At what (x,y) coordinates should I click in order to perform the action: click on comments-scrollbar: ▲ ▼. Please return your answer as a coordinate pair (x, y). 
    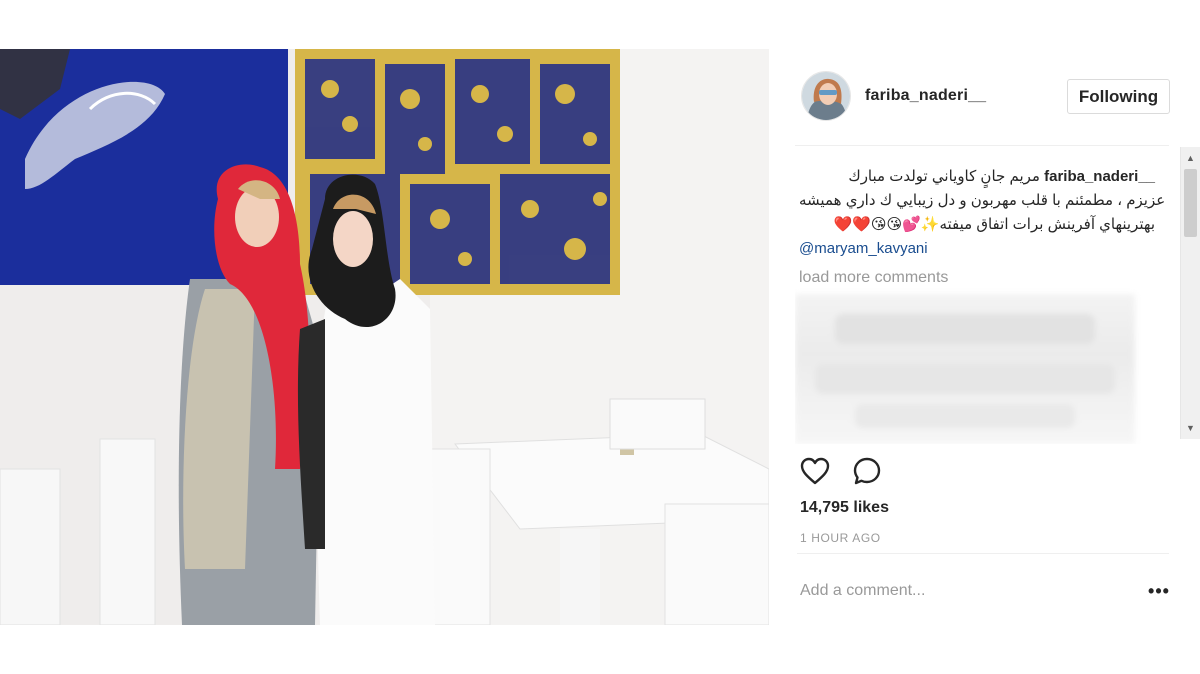
    Looking at the image, I should click on (1190, 293).